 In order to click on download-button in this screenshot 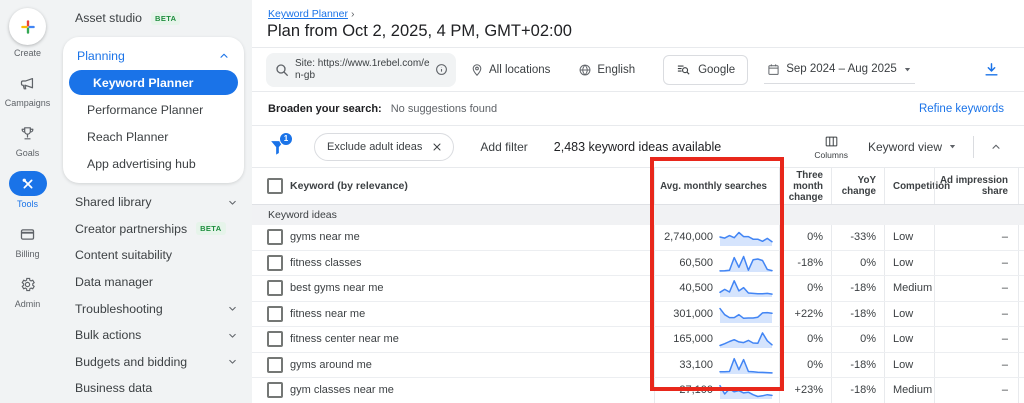, I will do `click(991, 69)`.